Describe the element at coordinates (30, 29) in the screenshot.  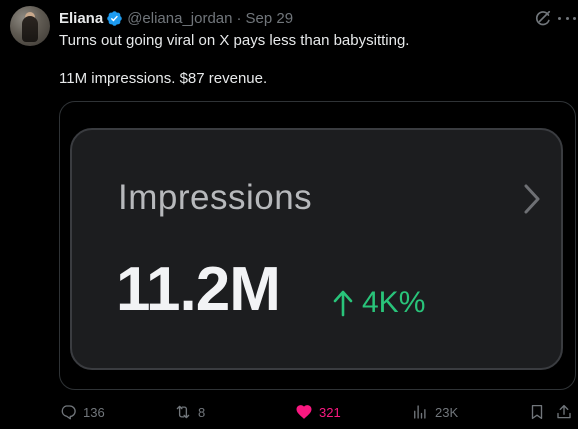
I see `avatar-figure` at that location.